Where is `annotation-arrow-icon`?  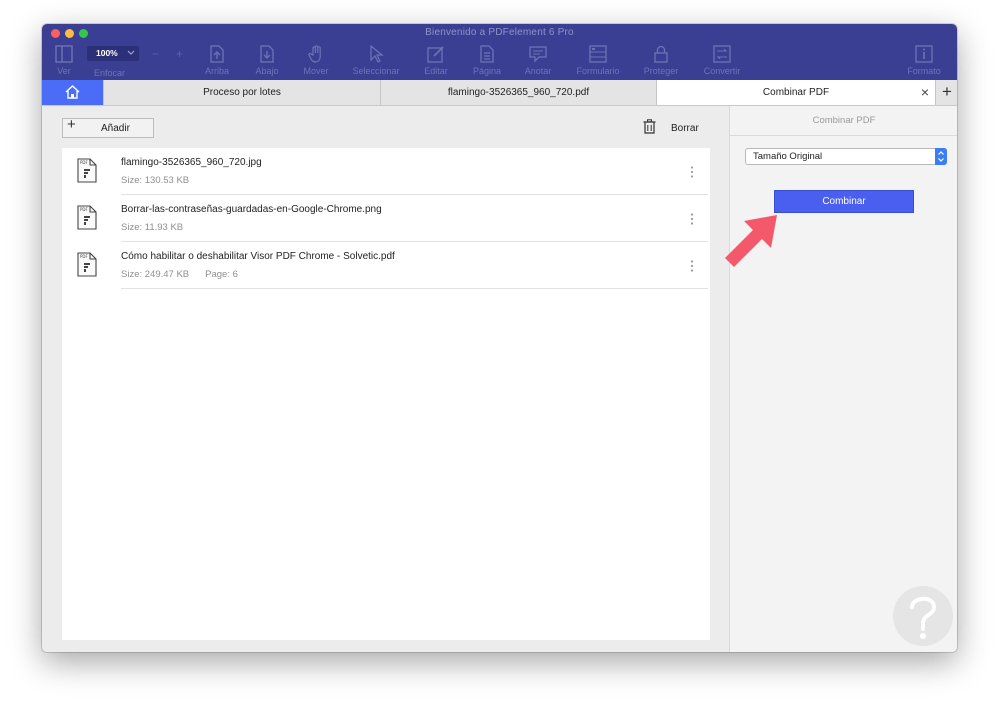
annotation-arrow-icon is located at coordinates (751, 241).